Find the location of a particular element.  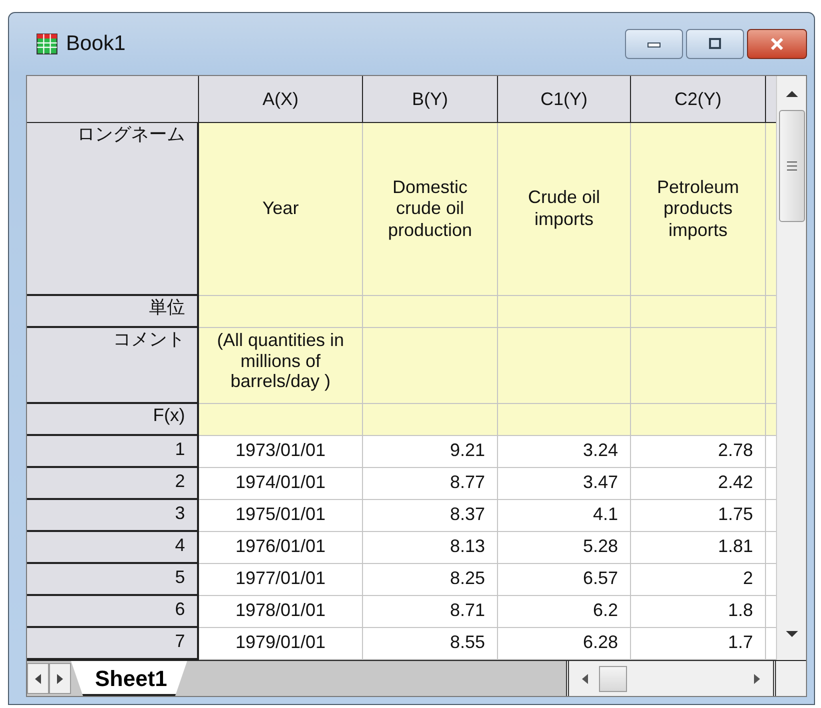

row-number: 5 is located at coordinates (113, 580).